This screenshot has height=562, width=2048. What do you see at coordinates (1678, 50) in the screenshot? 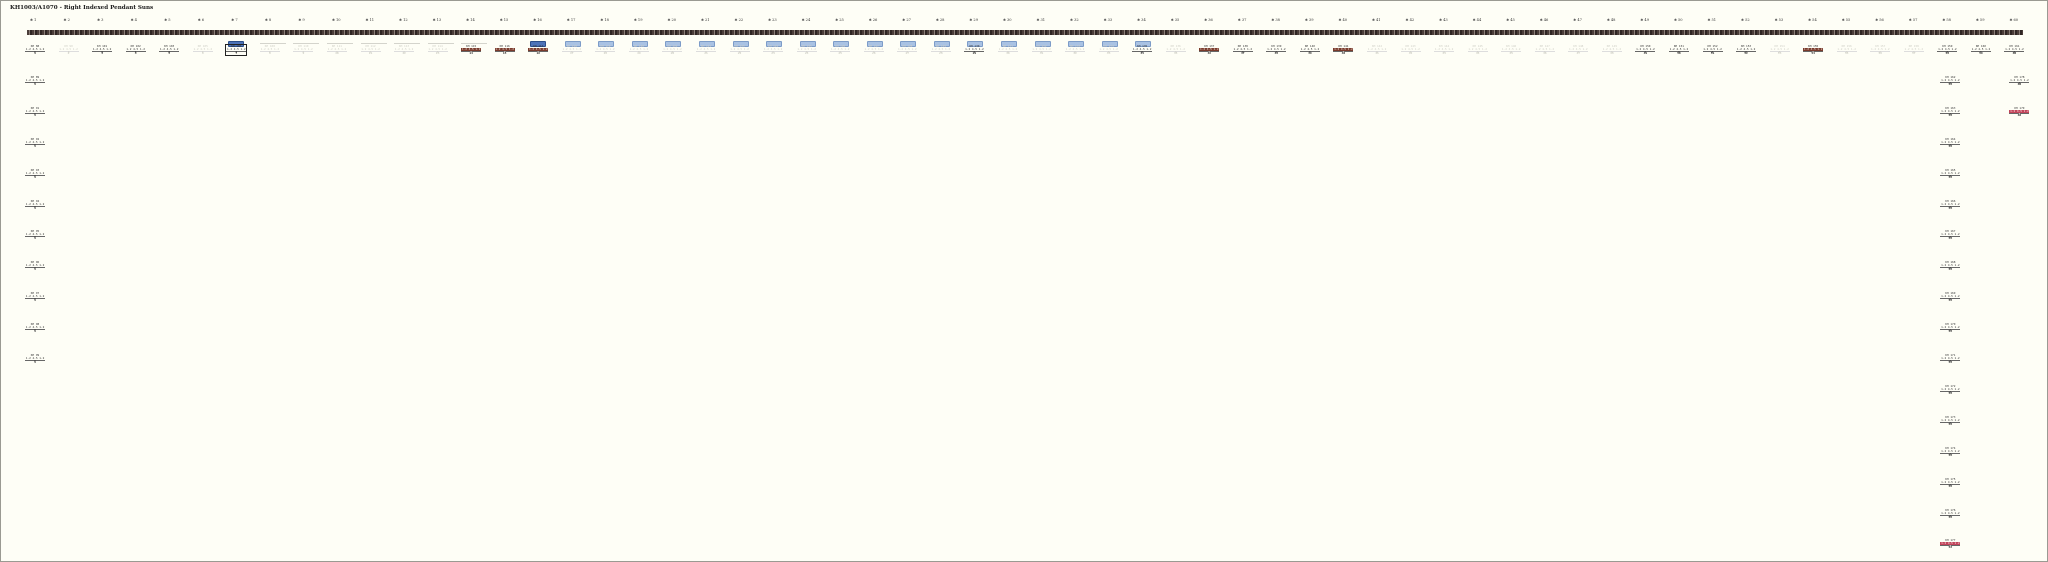
I see `index-card: KH 151 1.2 4.5 1.2 8 50` at bounding box center [1678, 50].